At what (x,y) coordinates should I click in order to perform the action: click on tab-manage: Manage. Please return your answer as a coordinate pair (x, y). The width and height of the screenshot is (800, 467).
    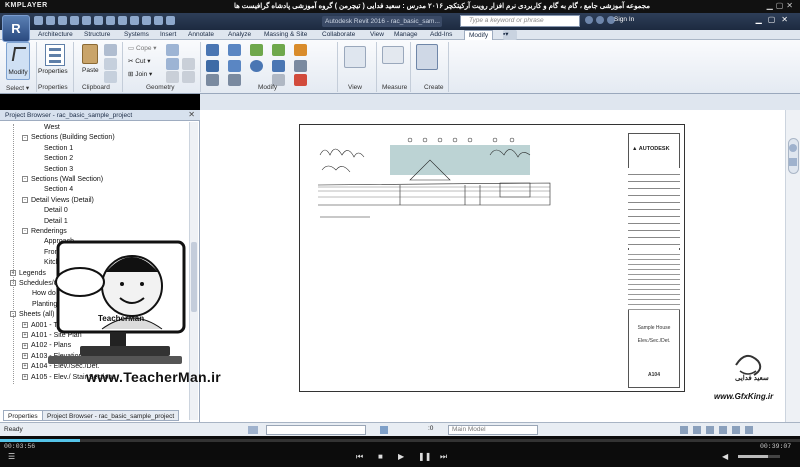
    Looking at the image, I should click on (406, 35).